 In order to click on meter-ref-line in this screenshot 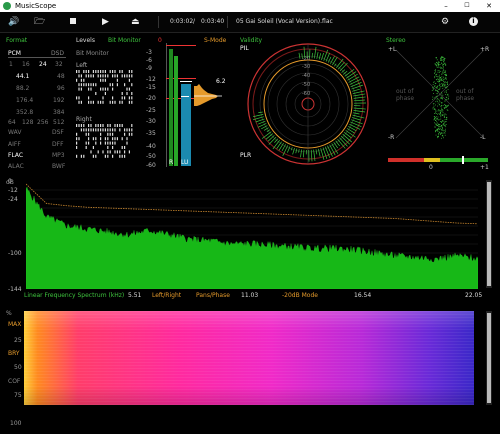, I will do `click(181, 45)`.